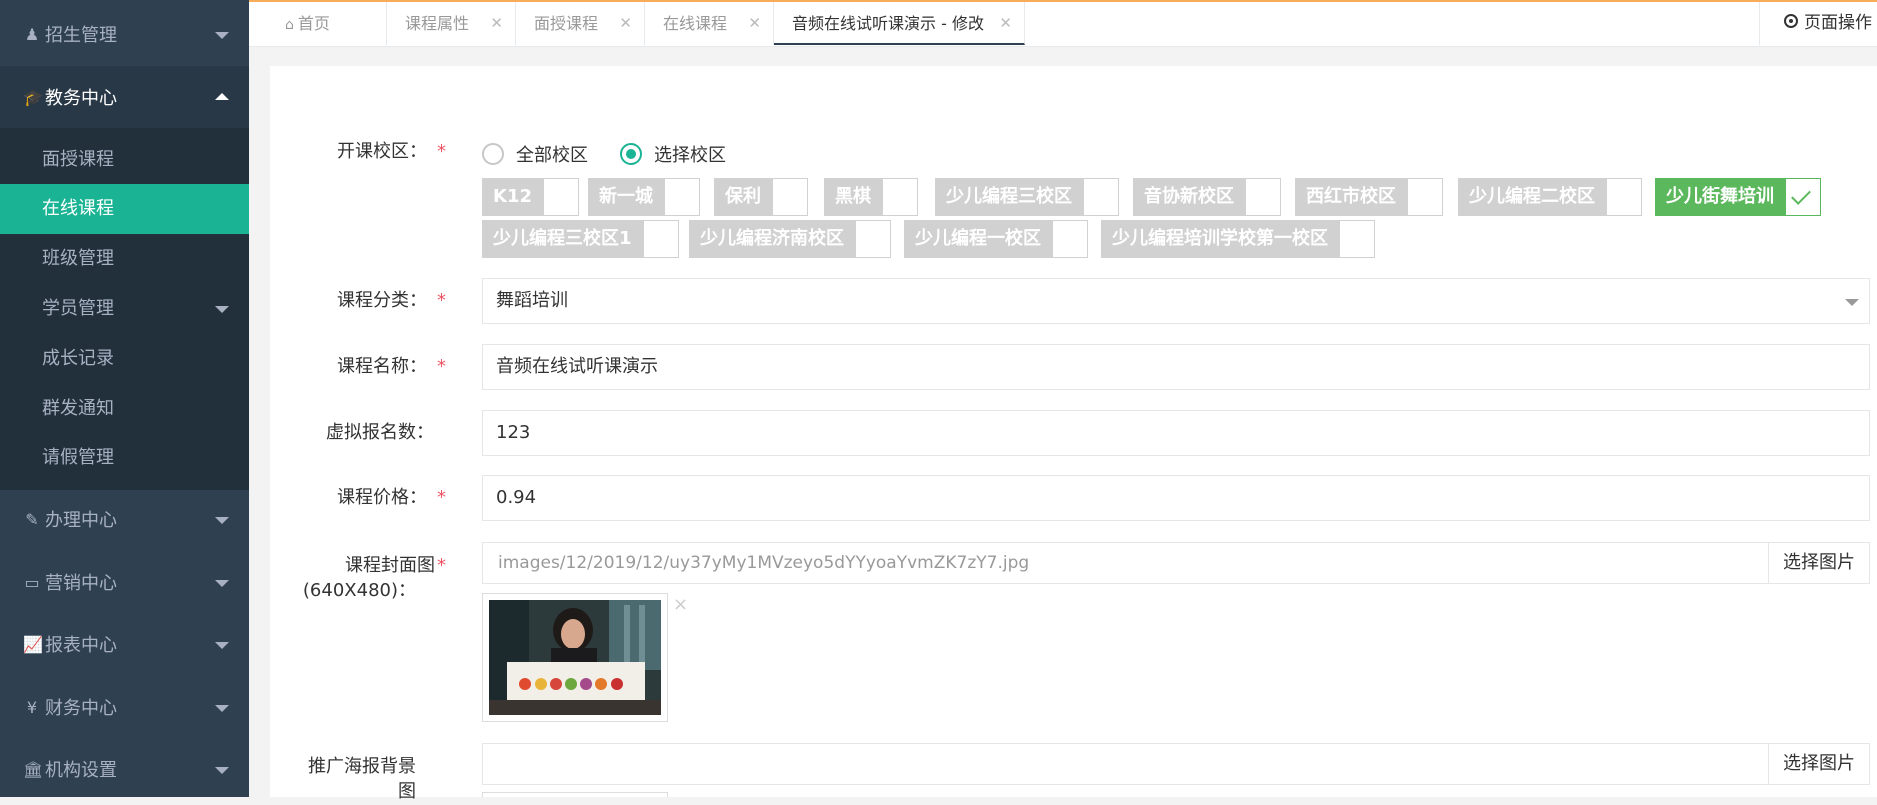  Describe the element at coordinates (327, 23) in the screenshot. I see `tab-home: ⌂ 首页` at that location.